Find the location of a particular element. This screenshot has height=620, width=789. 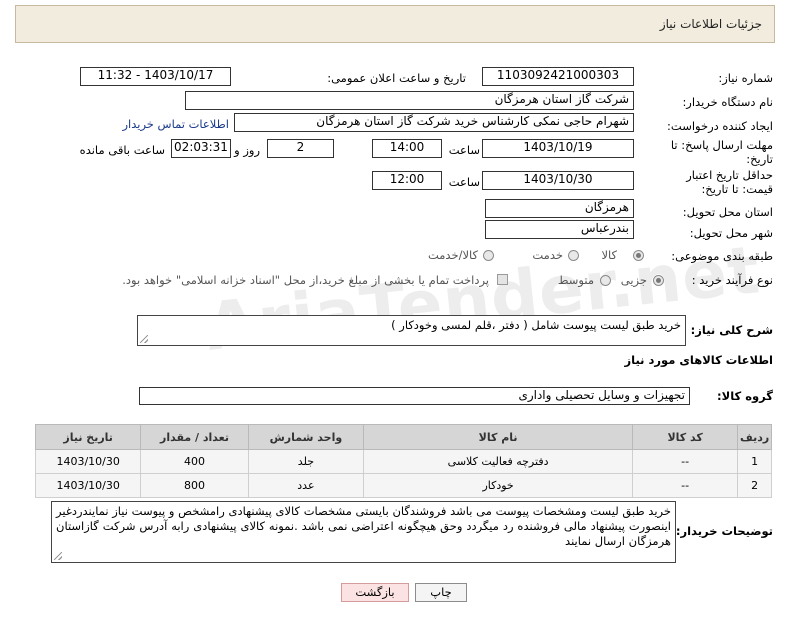

page-title: جزئیات اطلاعات نیاز is located at coordinates (710, 24).